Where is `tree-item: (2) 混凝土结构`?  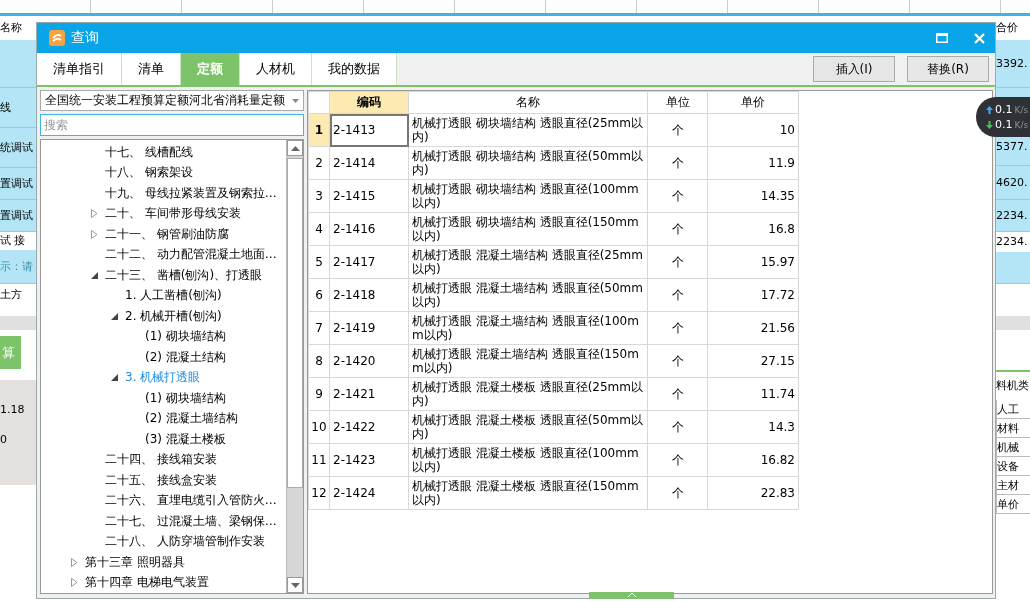 tree-item: (2) 混凝土结构 is located at coordinates (185, 357).